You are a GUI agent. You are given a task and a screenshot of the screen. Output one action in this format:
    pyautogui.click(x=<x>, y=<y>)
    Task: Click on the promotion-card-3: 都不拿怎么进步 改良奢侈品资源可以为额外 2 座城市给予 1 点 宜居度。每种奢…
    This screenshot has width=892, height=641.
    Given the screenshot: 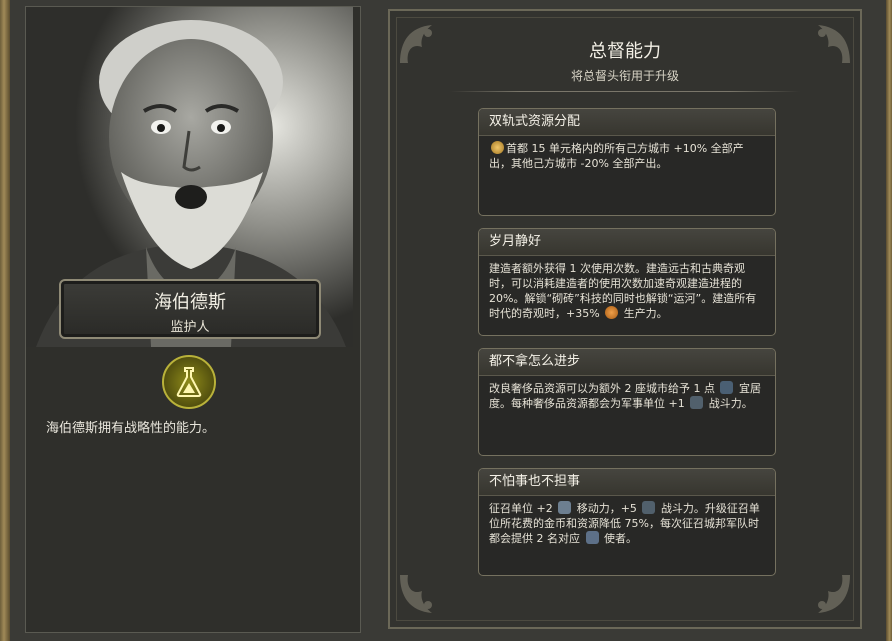 What is the action you would take?
    pyautogui.click(x=627, y=402)
    